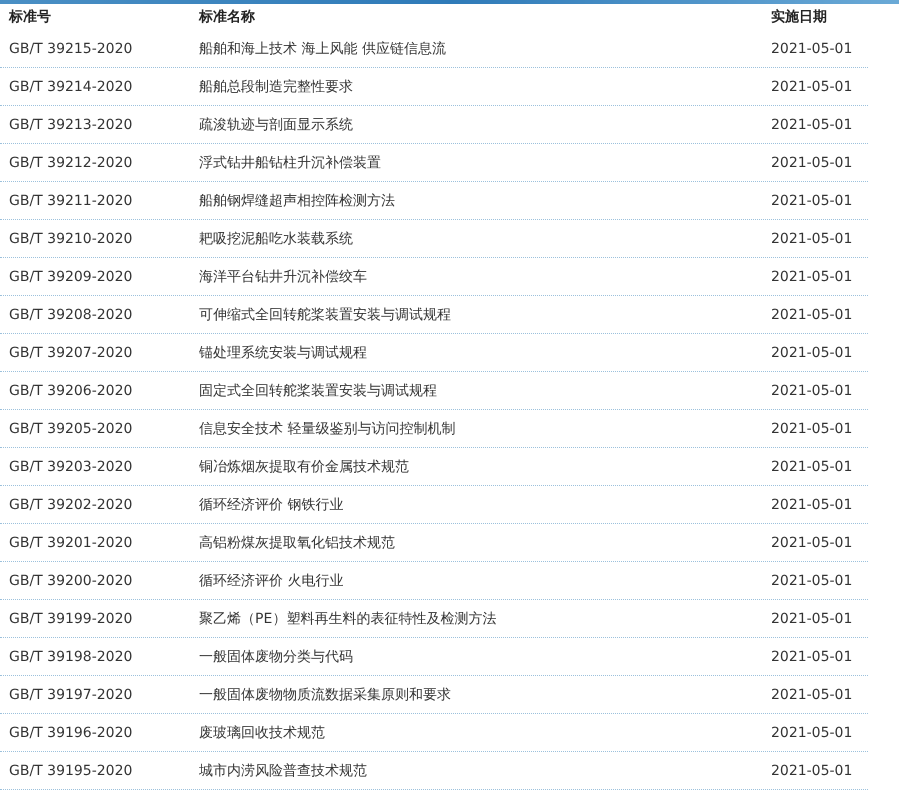 This screenshot has height=806, width=899. Describe the element at coordinates (71, 694) in the screenshot. I see `table-cell-text: GB/T 39197-2020` at that location.